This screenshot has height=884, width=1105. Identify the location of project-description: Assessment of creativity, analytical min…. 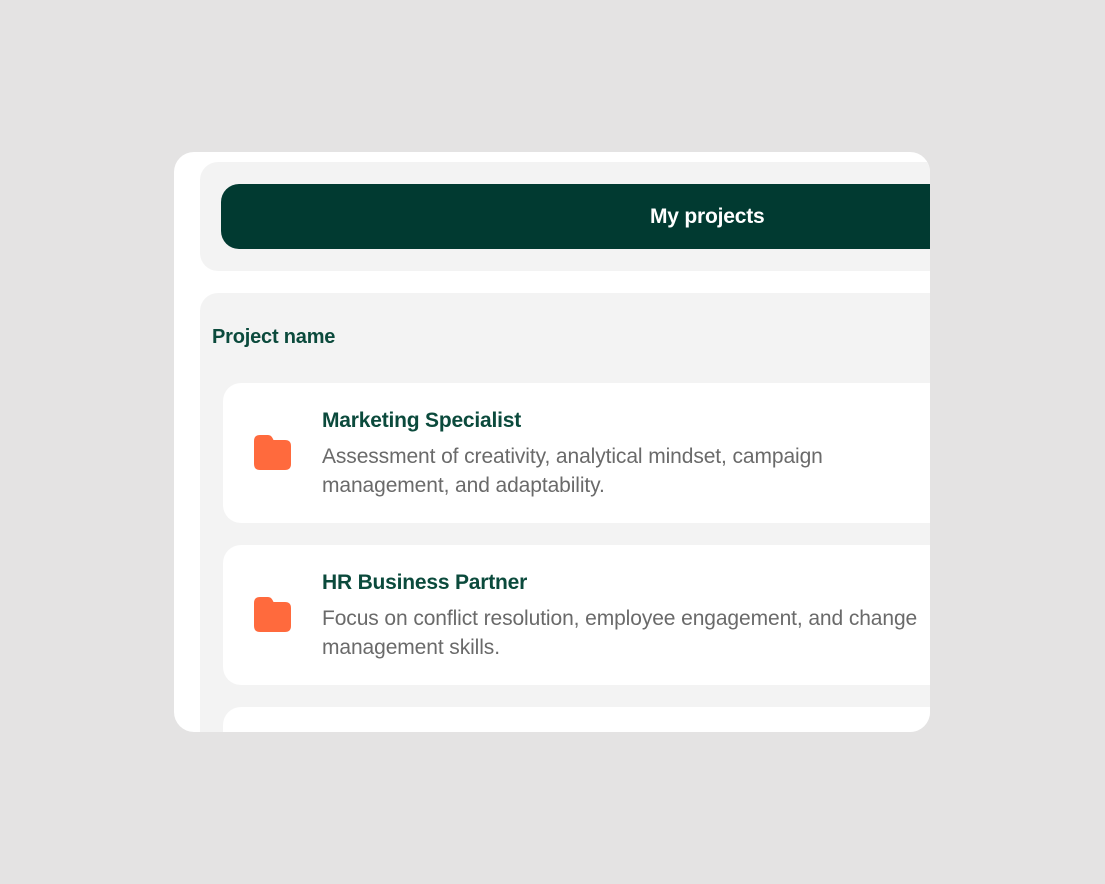
(572, 471).